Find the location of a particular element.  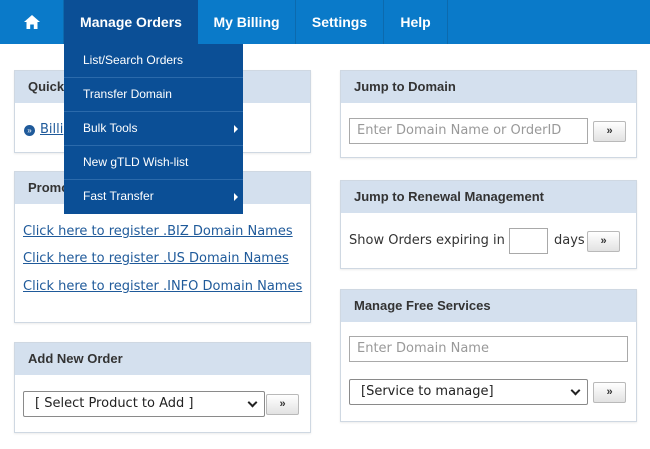

renewal-suffix-label: days is located at coordinates (569, 240).